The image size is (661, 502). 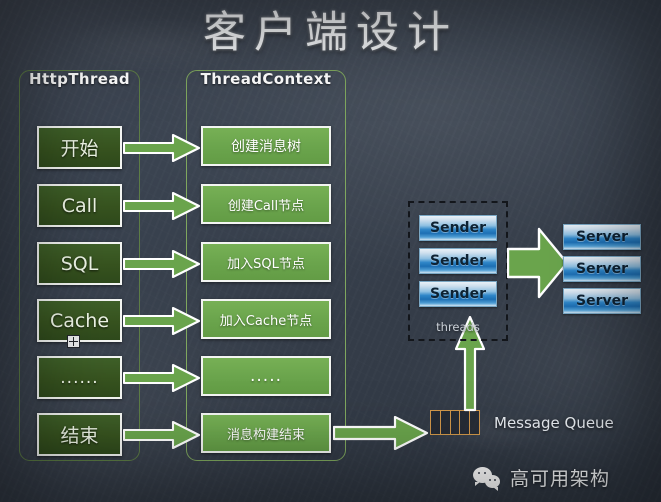 What do you see at coordinates (538, 263) in the screenshot?
I see `send-arrow-icon` at bounding box center [538, 263].